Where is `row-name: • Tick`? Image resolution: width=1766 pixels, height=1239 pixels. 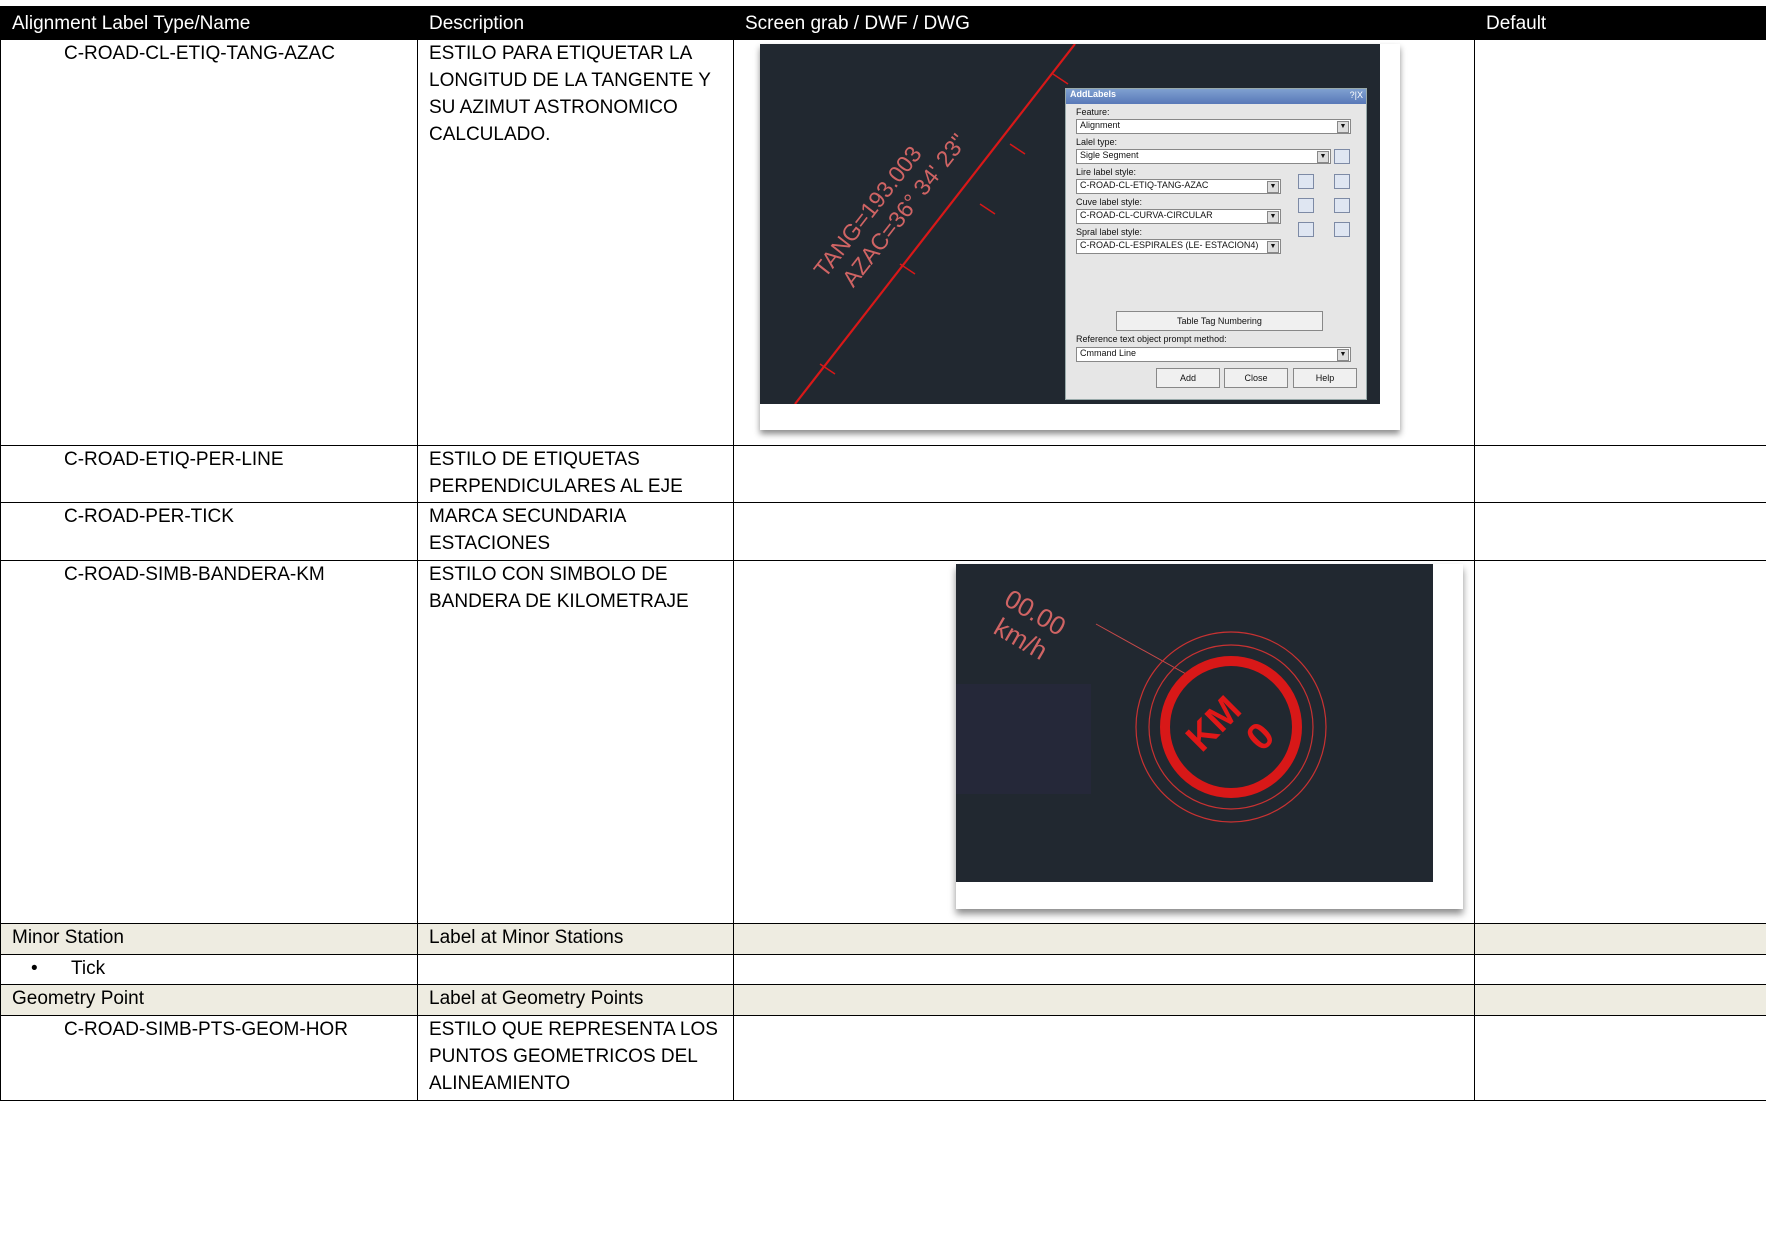
row-name: • Tick is located at coordinates (209, 969).